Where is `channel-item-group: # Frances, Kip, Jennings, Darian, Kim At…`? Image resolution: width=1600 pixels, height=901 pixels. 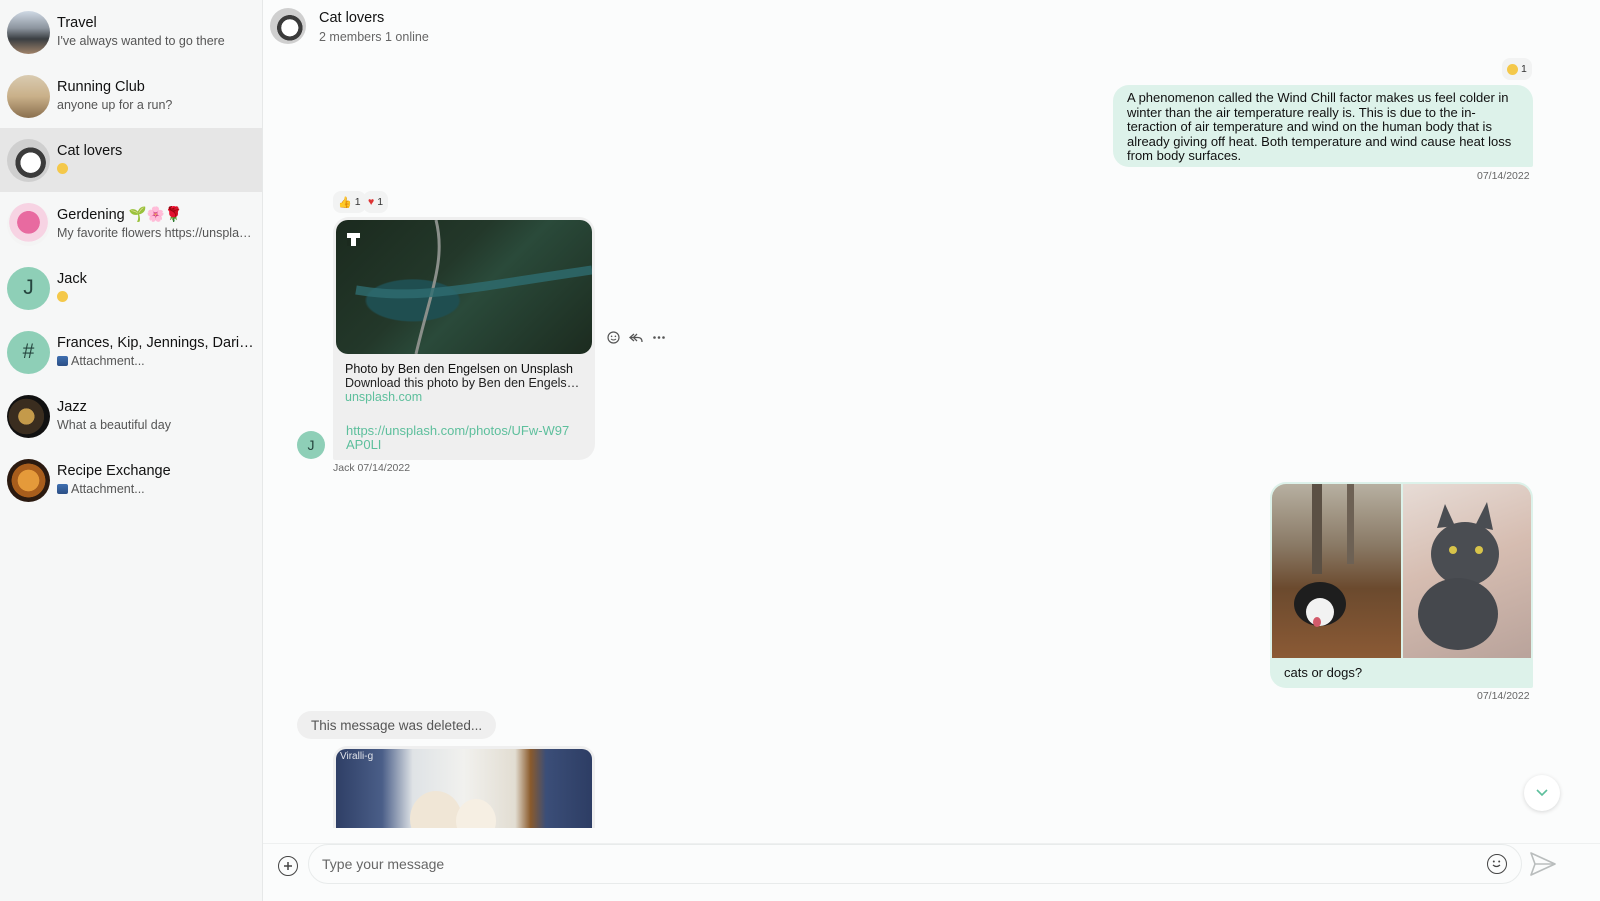
channel-item-group: # Frances, Kip, Jennings, Darian, Kim At… is located at coordinates (131, 352).